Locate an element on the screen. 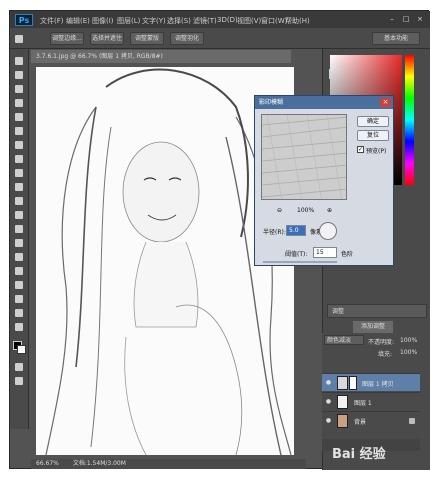 This screenshot has width=440, height=497. close-button: × is located at coordinates (420, 19).